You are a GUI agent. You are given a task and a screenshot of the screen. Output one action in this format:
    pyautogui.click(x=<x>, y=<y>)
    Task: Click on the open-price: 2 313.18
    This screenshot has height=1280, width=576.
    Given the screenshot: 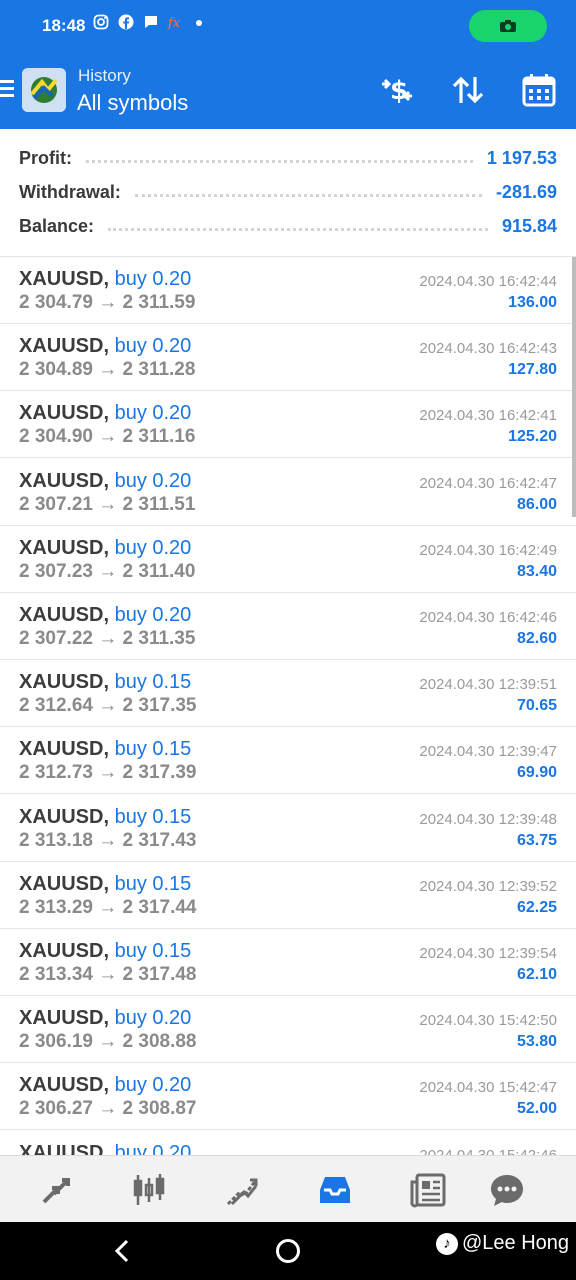 What is the action you would take?
    pyautogui.click(x=56, y=840)
    